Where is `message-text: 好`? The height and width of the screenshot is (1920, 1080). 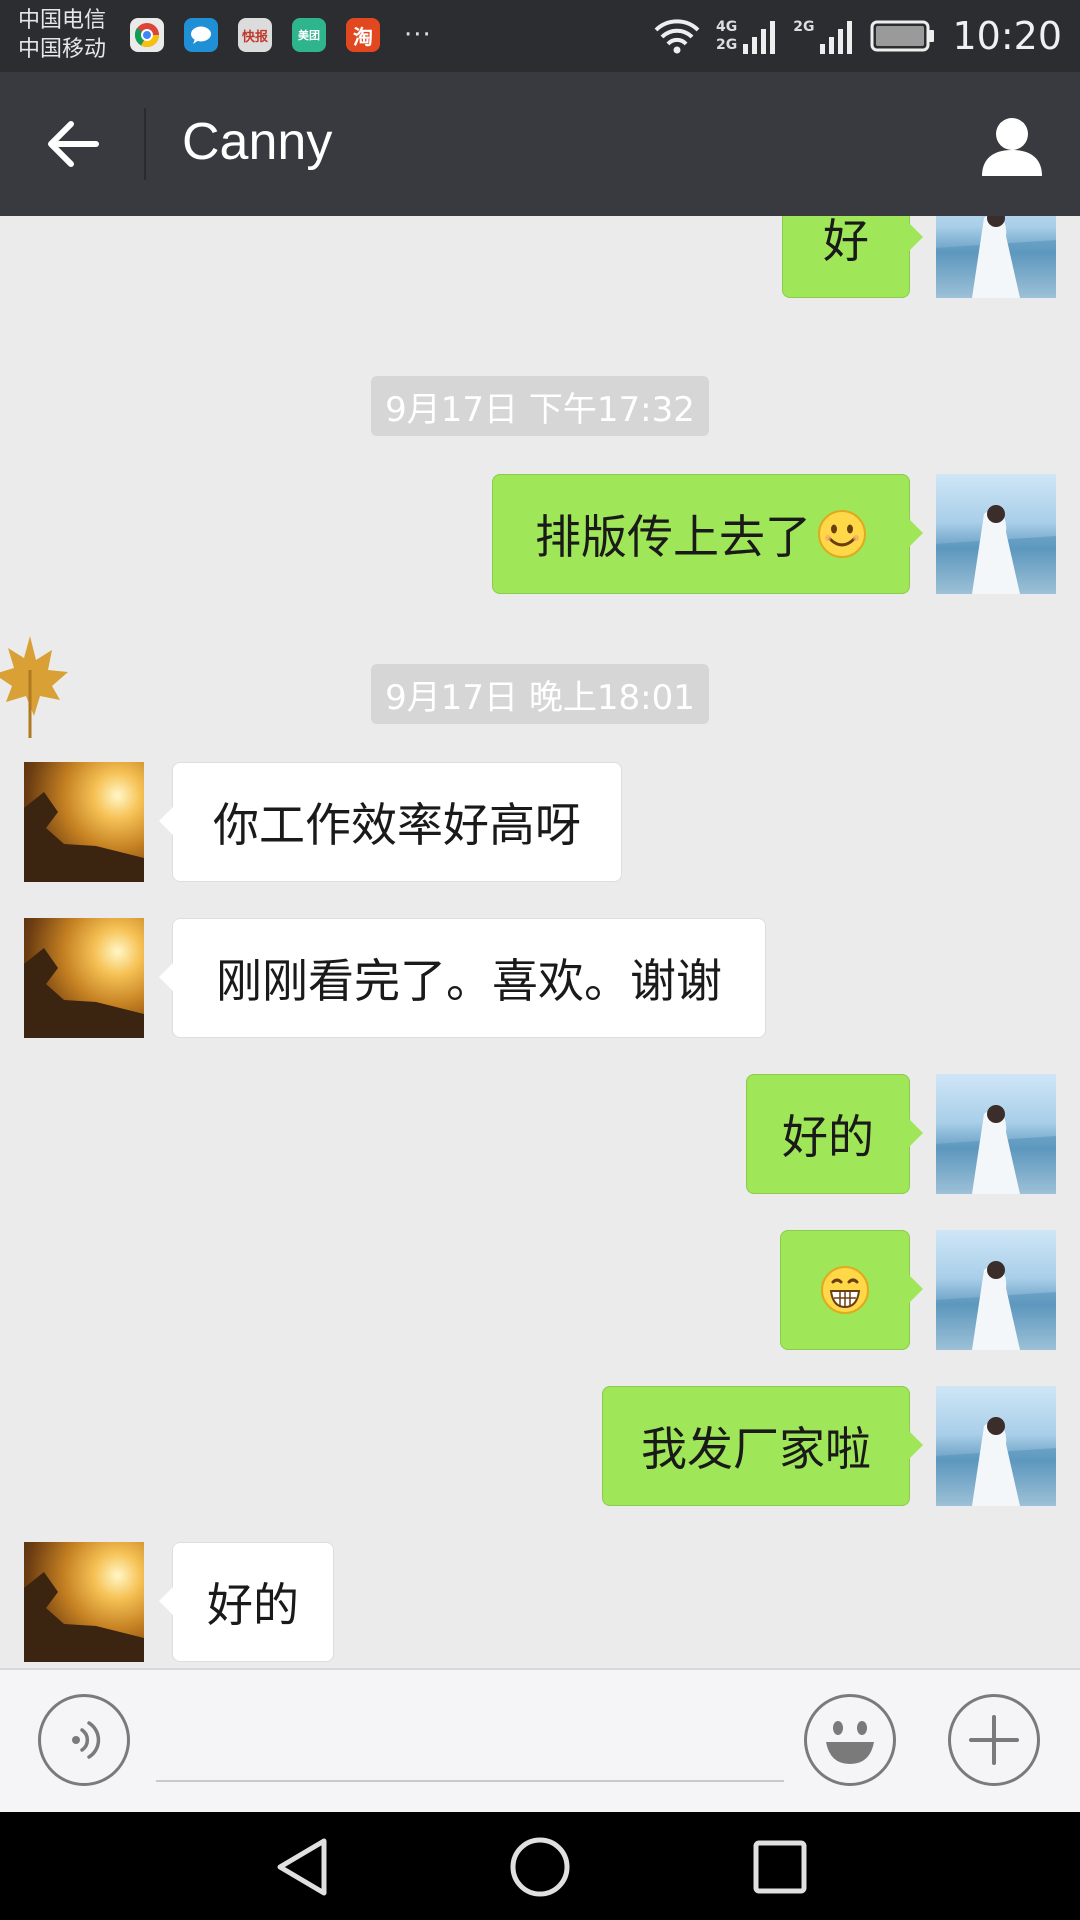 message-text: 好 is located at coordinates (846, 242).